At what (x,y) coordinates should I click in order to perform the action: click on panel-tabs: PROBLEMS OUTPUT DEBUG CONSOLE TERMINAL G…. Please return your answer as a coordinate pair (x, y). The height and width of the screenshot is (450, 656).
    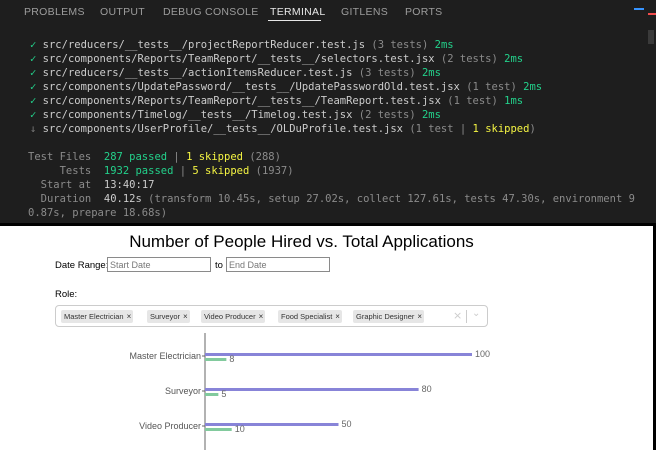
    Looking at the image, I should click on (328, 12).